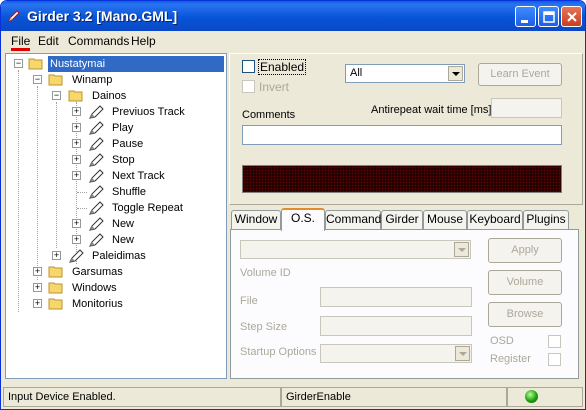 This screenshot has width=586, height=410. I want to click on tab-window: Window, so click(256, 219).